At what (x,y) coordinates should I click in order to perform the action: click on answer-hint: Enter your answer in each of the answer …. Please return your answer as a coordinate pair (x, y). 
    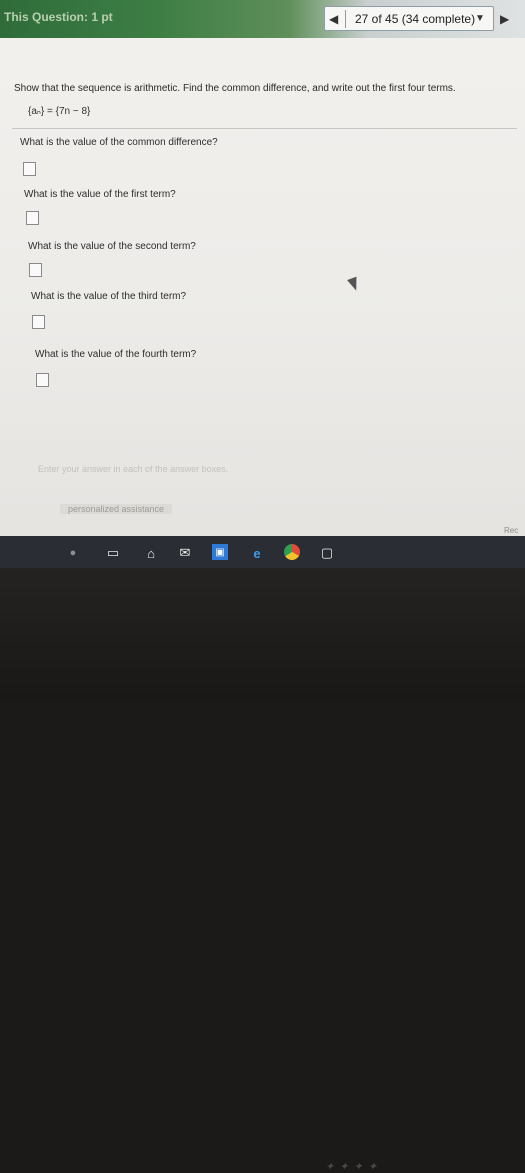
    Looking at the image, I should click on (133, 469).